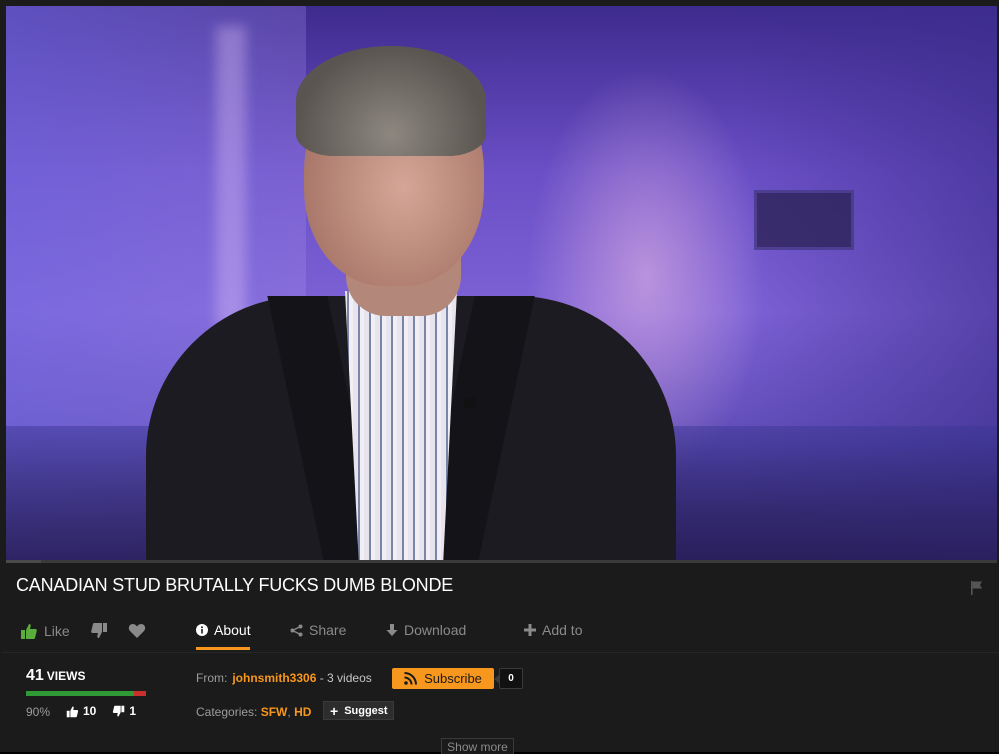 The image size is (999, 754). What do you see at coordinates (232, 630) in the screenshot?
I see `tab-about-label: About` at bounding box center [232, 630].